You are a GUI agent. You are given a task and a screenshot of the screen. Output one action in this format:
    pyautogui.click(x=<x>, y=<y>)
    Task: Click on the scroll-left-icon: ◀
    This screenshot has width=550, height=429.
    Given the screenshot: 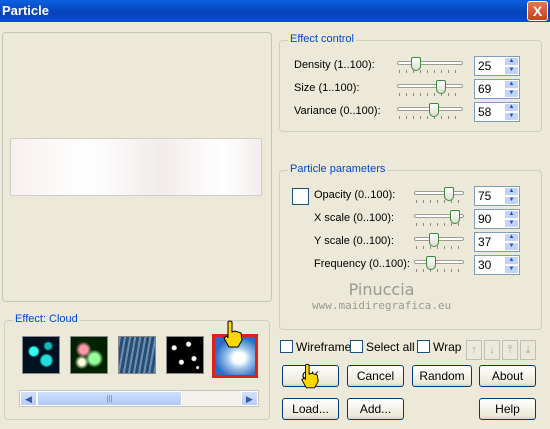 What is the action you would take?
    pyautogui.click(x=28, y=398)
    